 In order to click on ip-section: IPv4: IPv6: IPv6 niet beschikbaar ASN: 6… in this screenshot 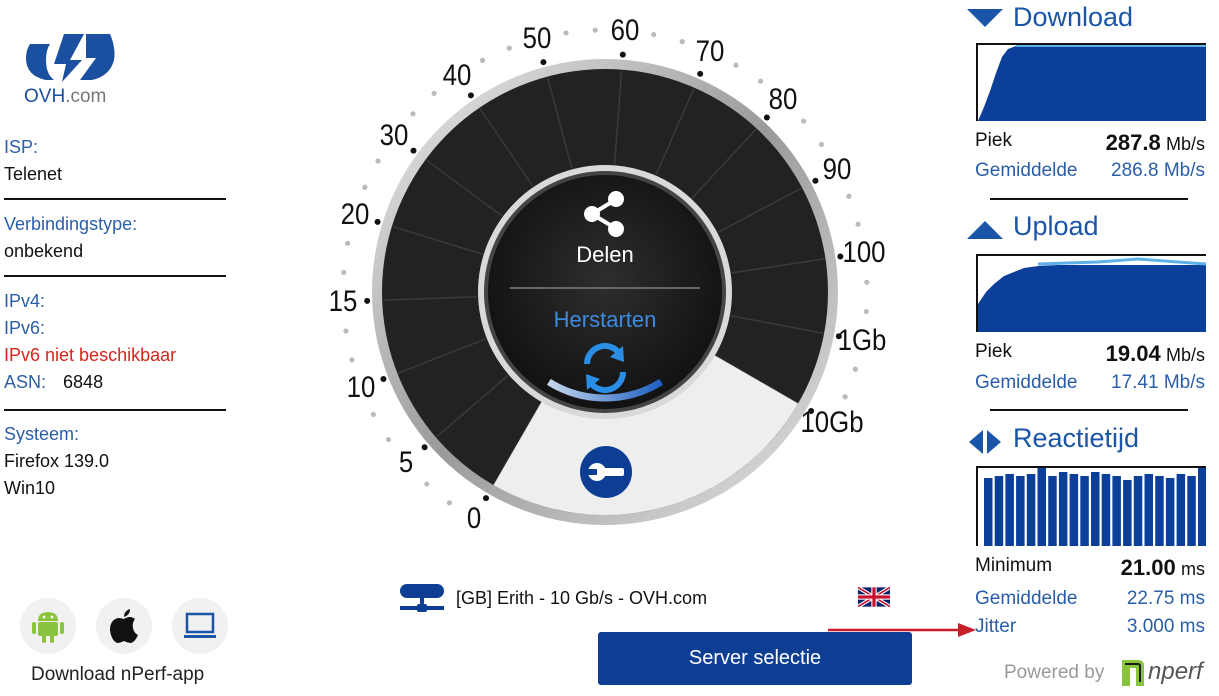, I will do `click(115, 342)`.